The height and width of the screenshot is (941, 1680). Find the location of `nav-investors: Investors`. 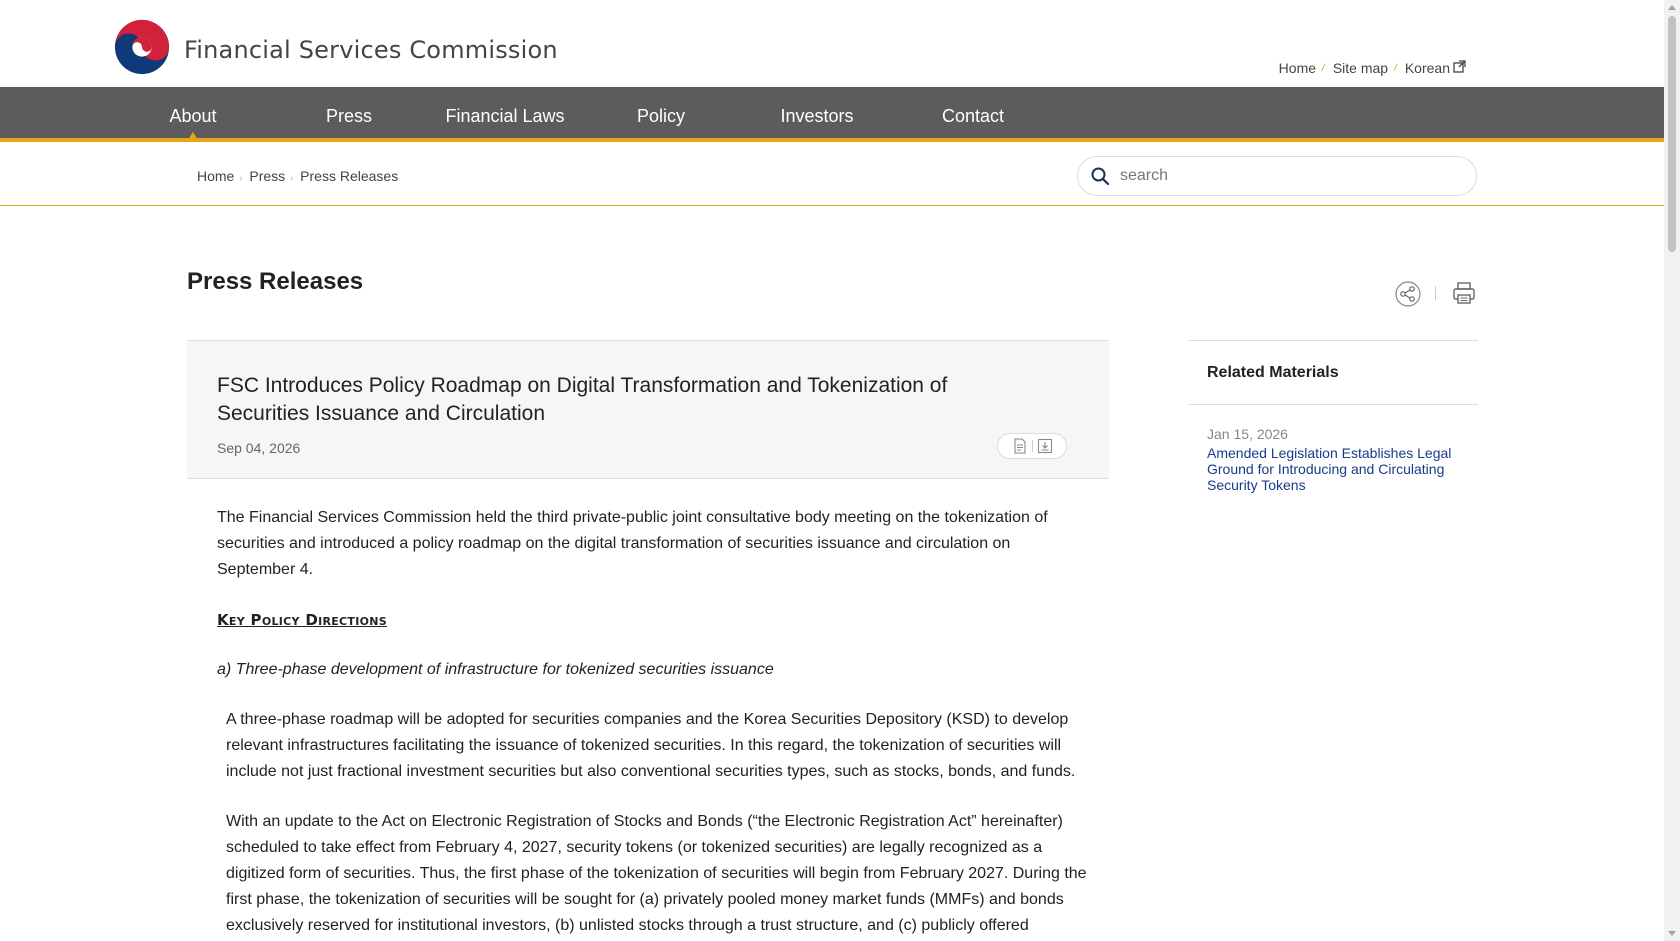

nav-investors: Investors is located at coordinates (817, 112).